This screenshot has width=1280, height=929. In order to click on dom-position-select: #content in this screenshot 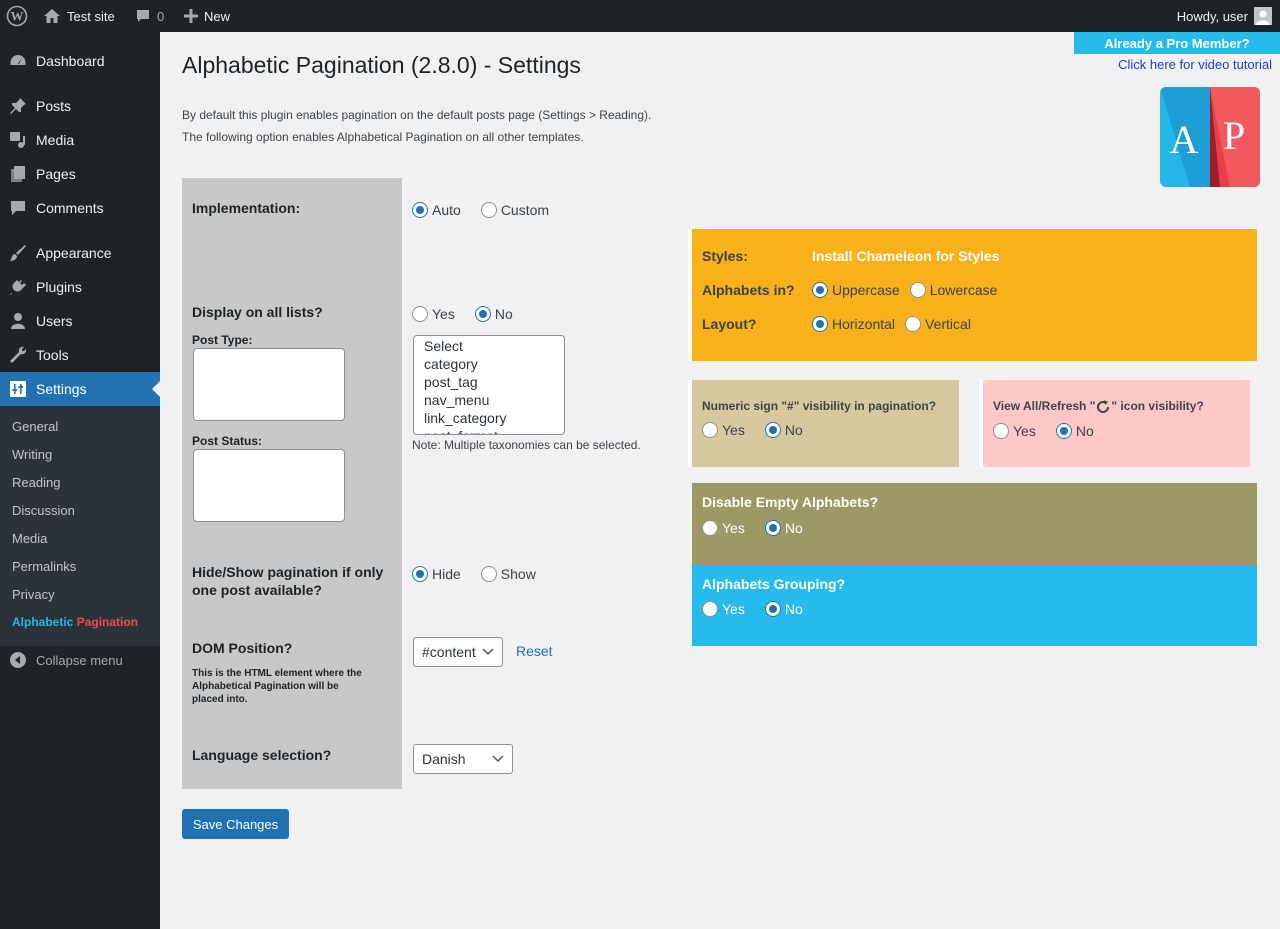, I will do `click(458, 652)`.